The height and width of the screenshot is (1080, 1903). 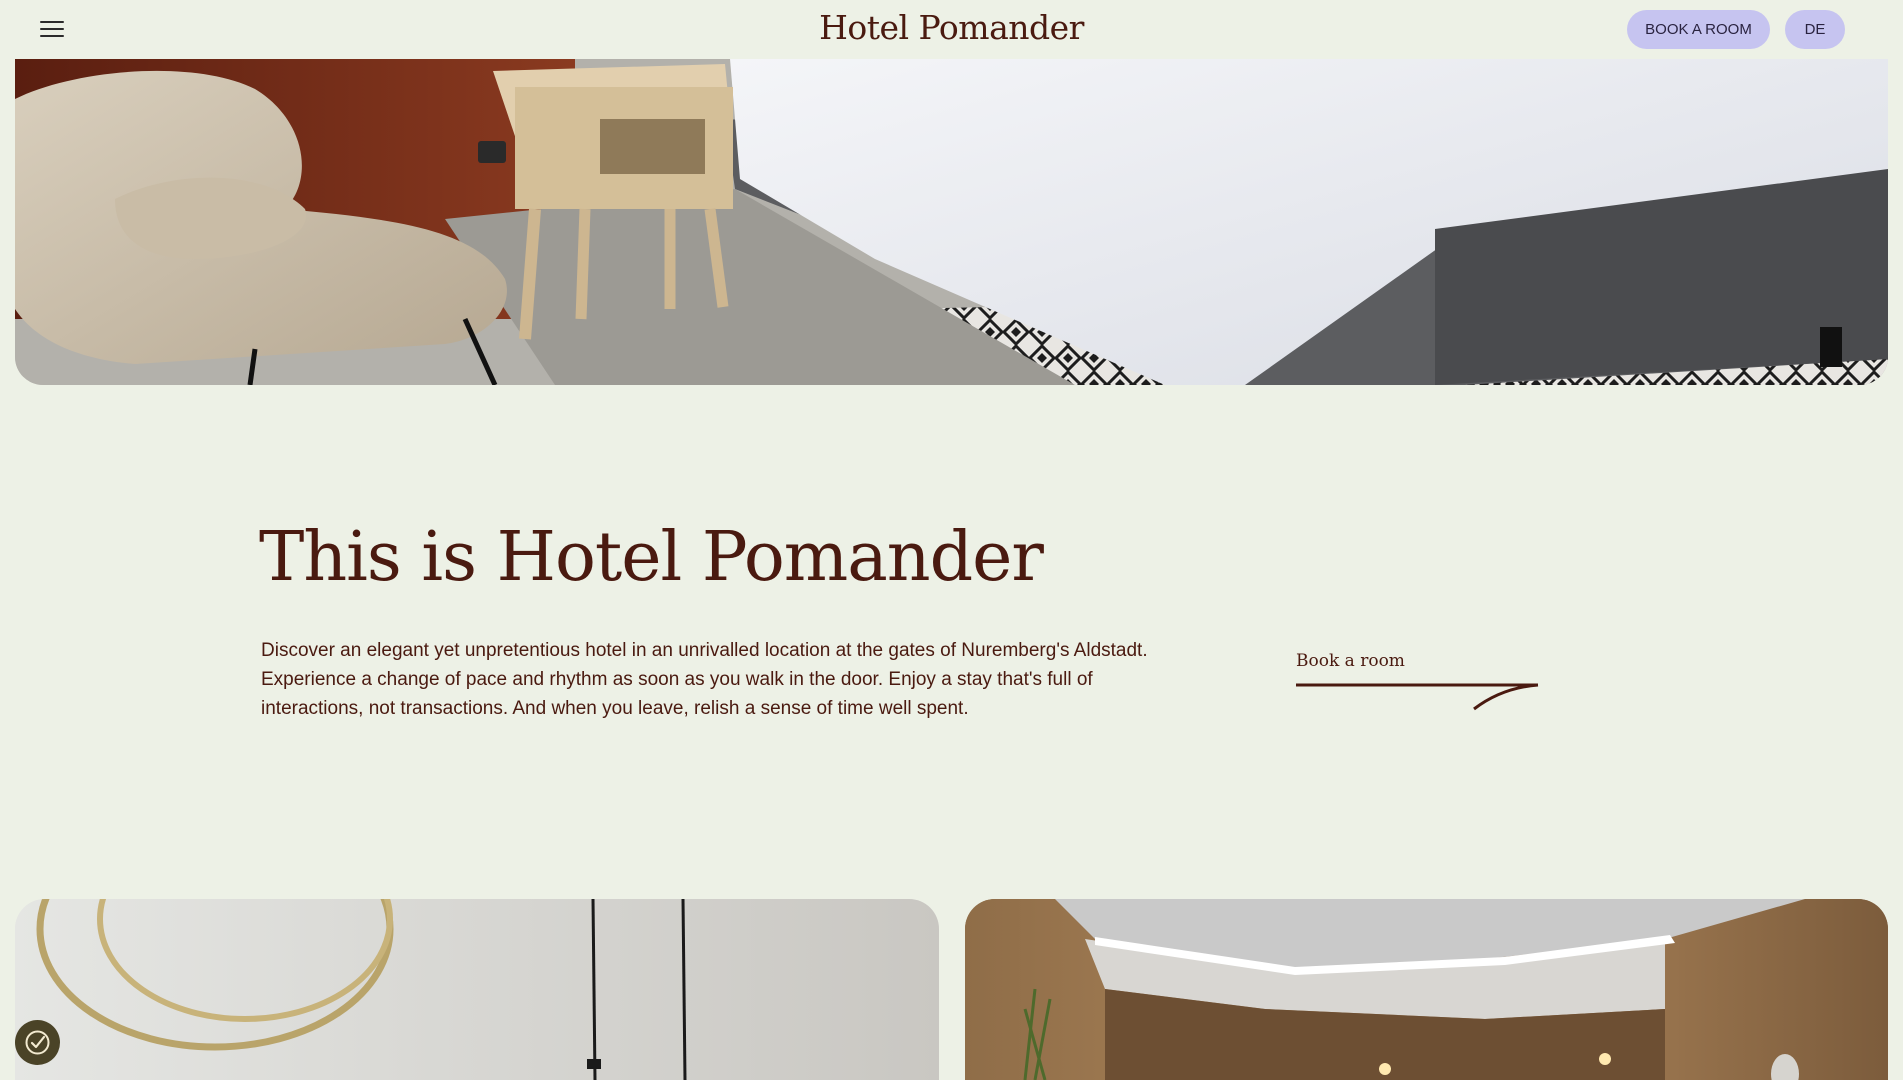 I want to click on book-a-room-link: Book a room, so click(x=1418, y=681).